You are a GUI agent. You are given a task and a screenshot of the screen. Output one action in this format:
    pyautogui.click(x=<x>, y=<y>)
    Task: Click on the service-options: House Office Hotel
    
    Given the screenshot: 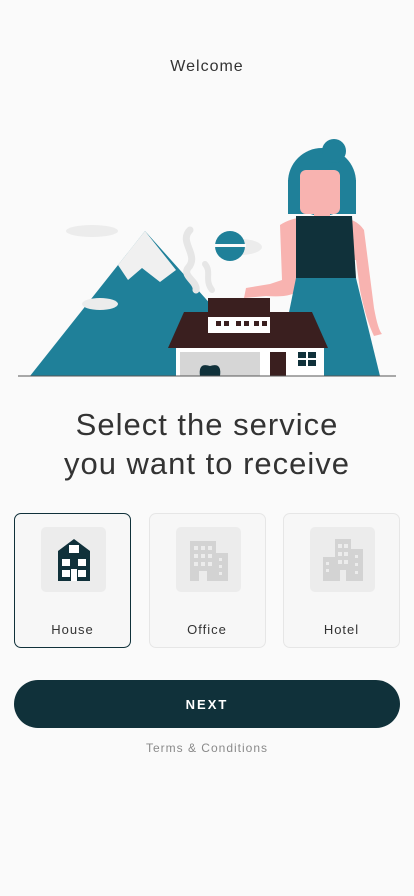 What is the action you would take?
    pyautogui.click(x=207, y=581)
    